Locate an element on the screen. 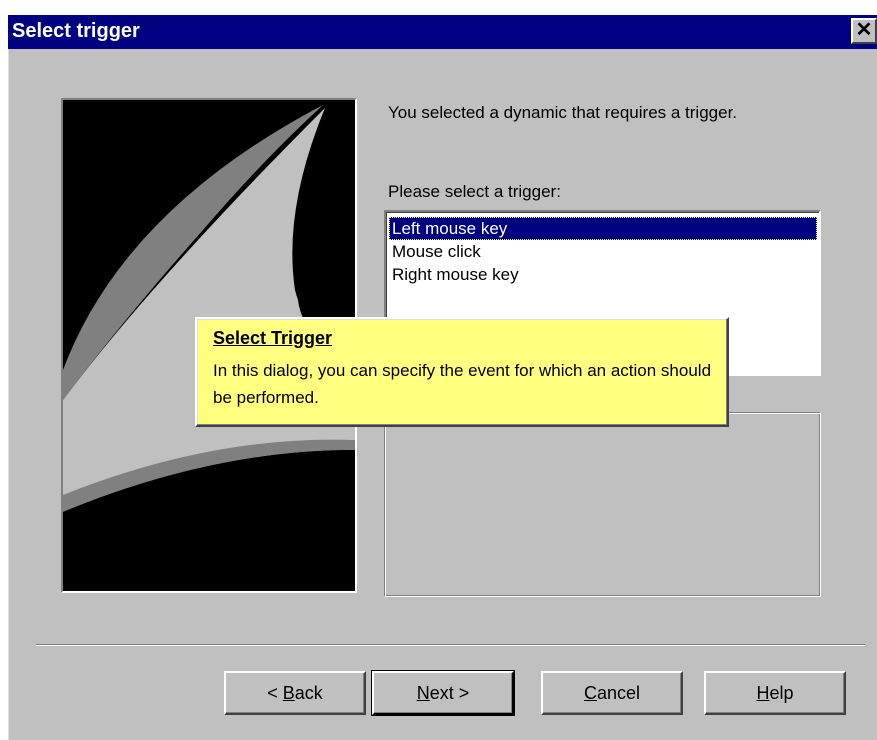 The image size is (877, 740). help-button: Help is located at coordinates (775, 693).